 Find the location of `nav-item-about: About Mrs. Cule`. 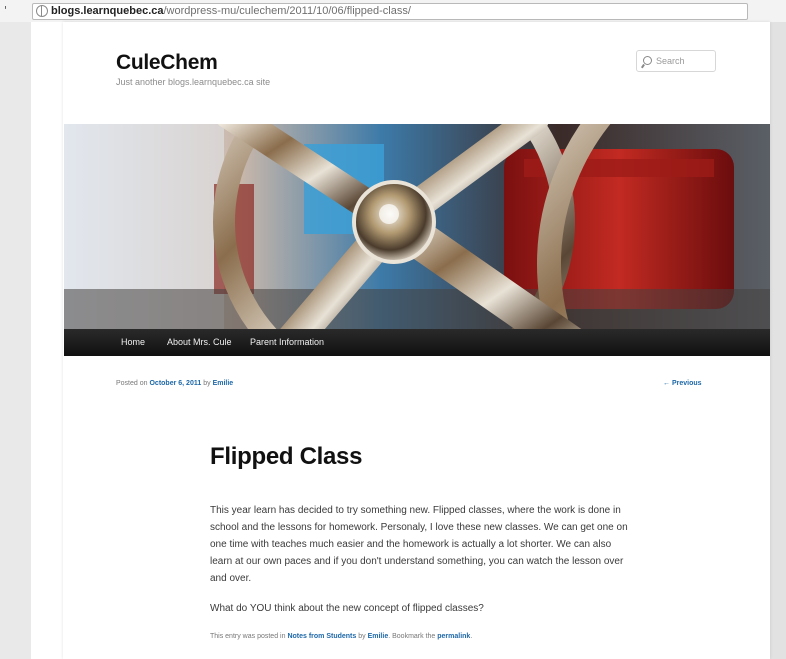

nav-item-about: About Mrs. Cule is located at coordinates (199, 342).